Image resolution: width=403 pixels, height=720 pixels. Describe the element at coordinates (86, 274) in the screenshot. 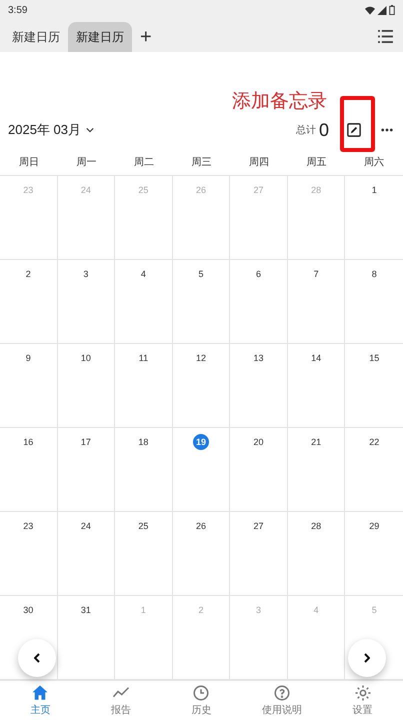

I see `day-number: 3` at that location.